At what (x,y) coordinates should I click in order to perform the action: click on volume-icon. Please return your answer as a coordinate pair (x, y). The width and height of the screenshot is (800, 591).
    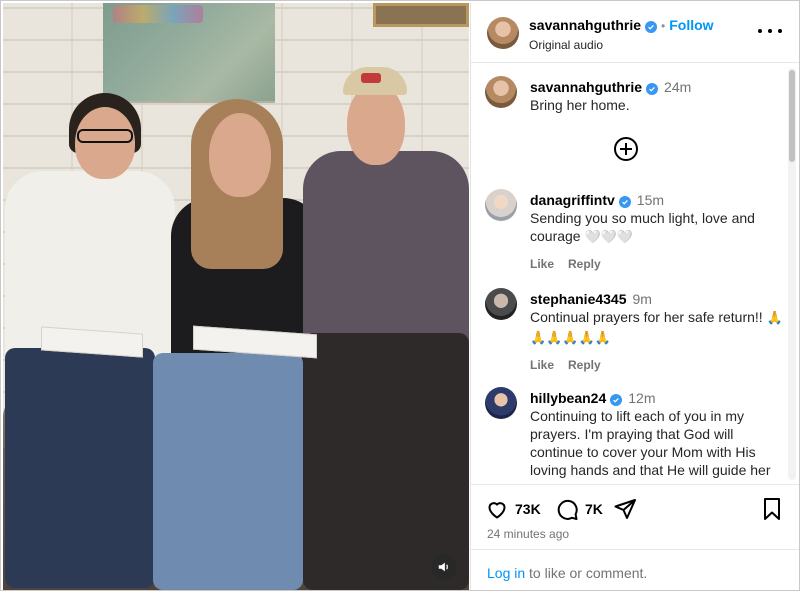
    Looking at the image, I should click on (443, 567).